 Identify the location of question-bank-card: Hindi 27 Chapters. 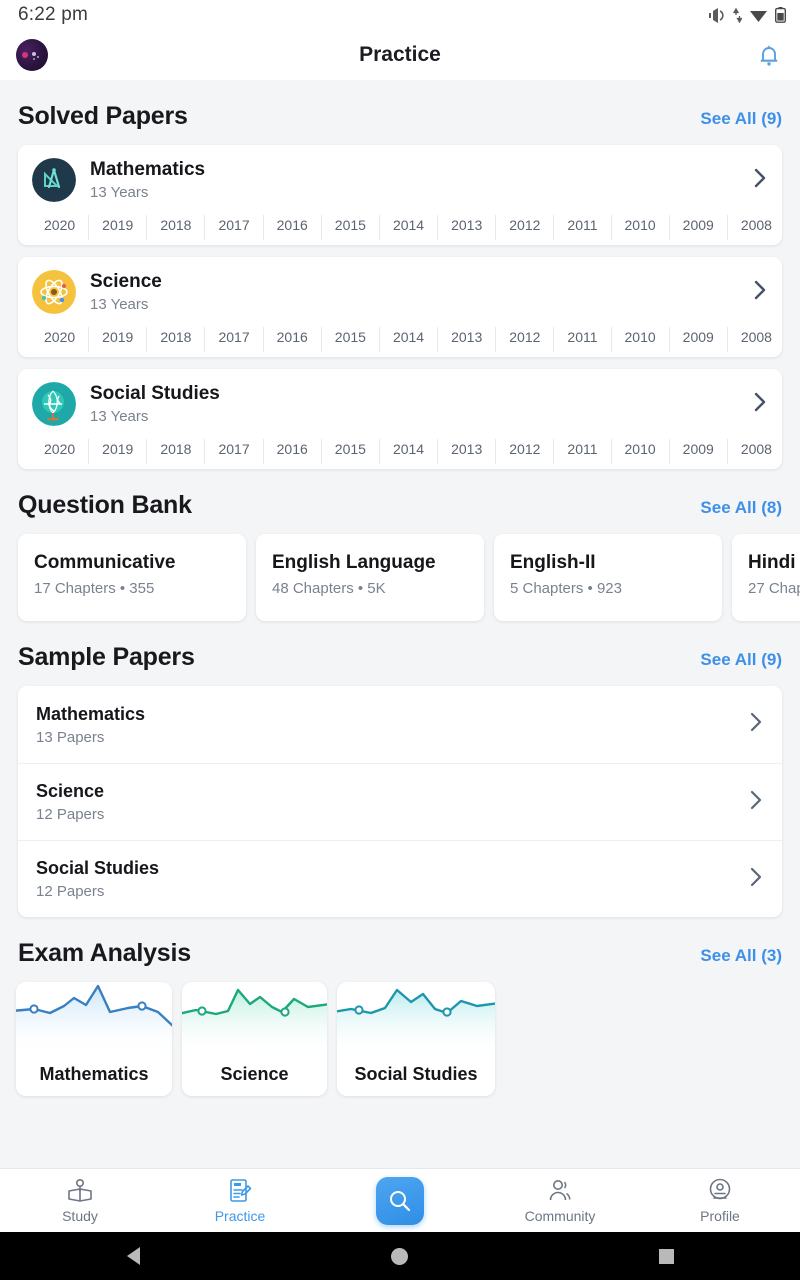
(766, 577).